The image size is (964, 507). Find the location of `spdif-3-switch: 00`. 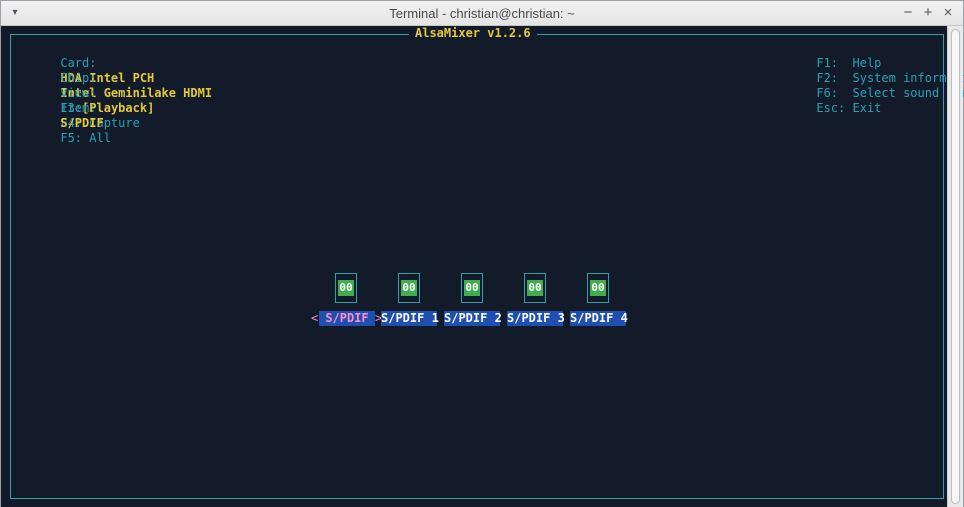

spdif-3-switch: 00 is located at coordinates (535, 288).